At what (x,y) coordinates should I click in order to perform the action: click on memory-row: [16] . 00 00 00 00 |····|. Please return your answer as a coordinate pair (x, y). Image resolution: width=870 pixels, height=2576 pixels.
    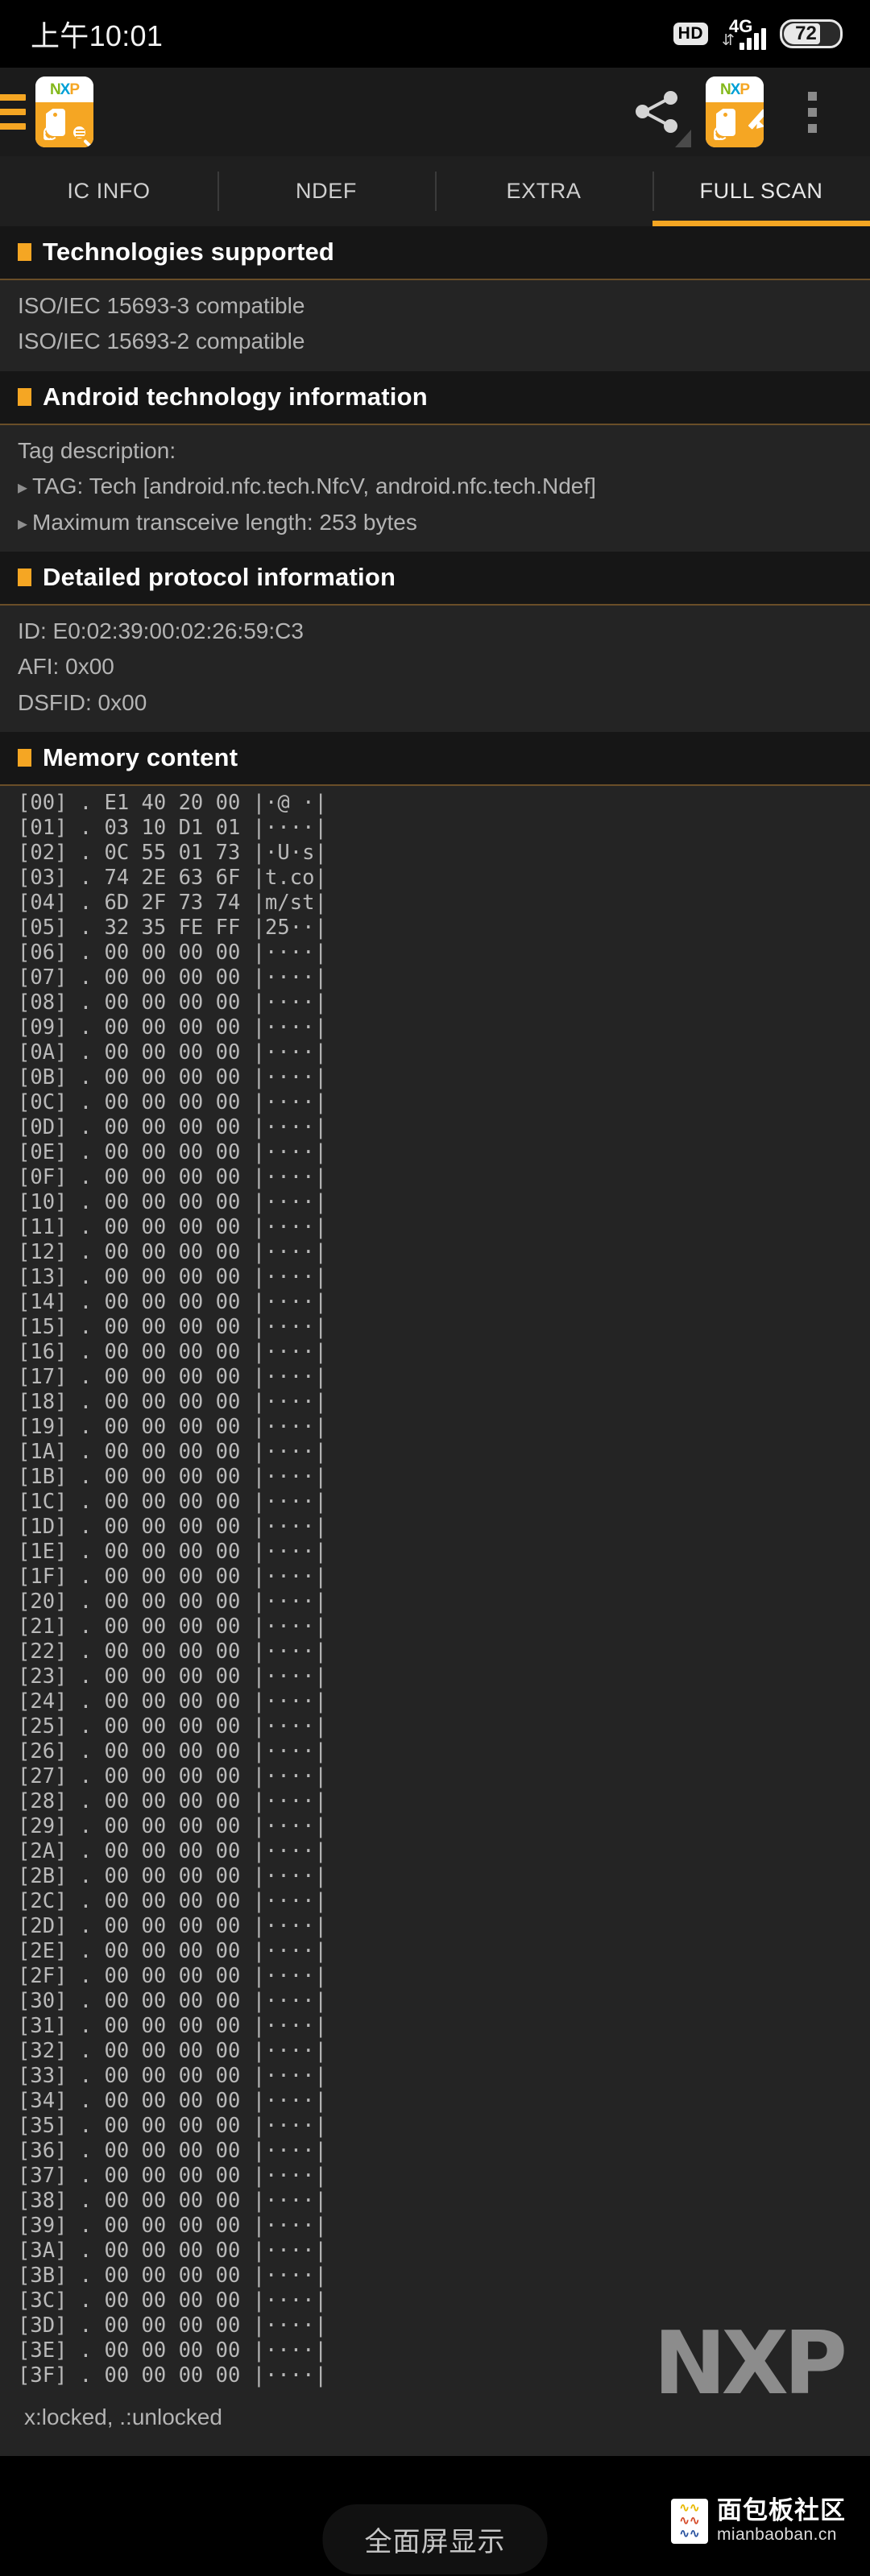
    Looking at the image, I should click on (172, 1353).